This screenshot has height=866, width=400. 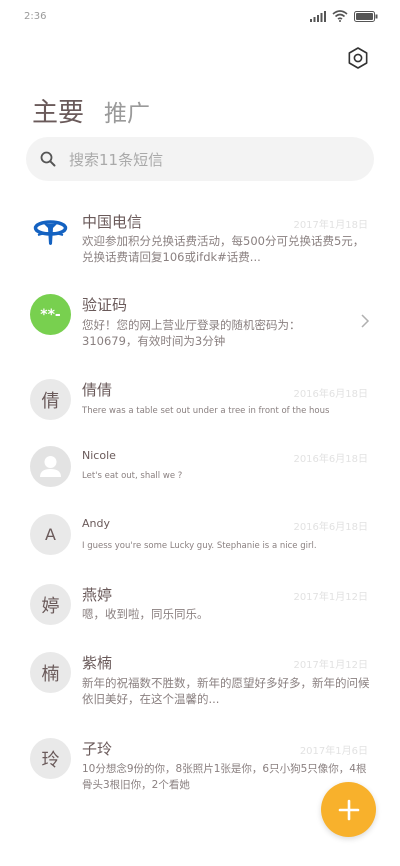 I want to click on gear-icon, so click(x=358, y=58).